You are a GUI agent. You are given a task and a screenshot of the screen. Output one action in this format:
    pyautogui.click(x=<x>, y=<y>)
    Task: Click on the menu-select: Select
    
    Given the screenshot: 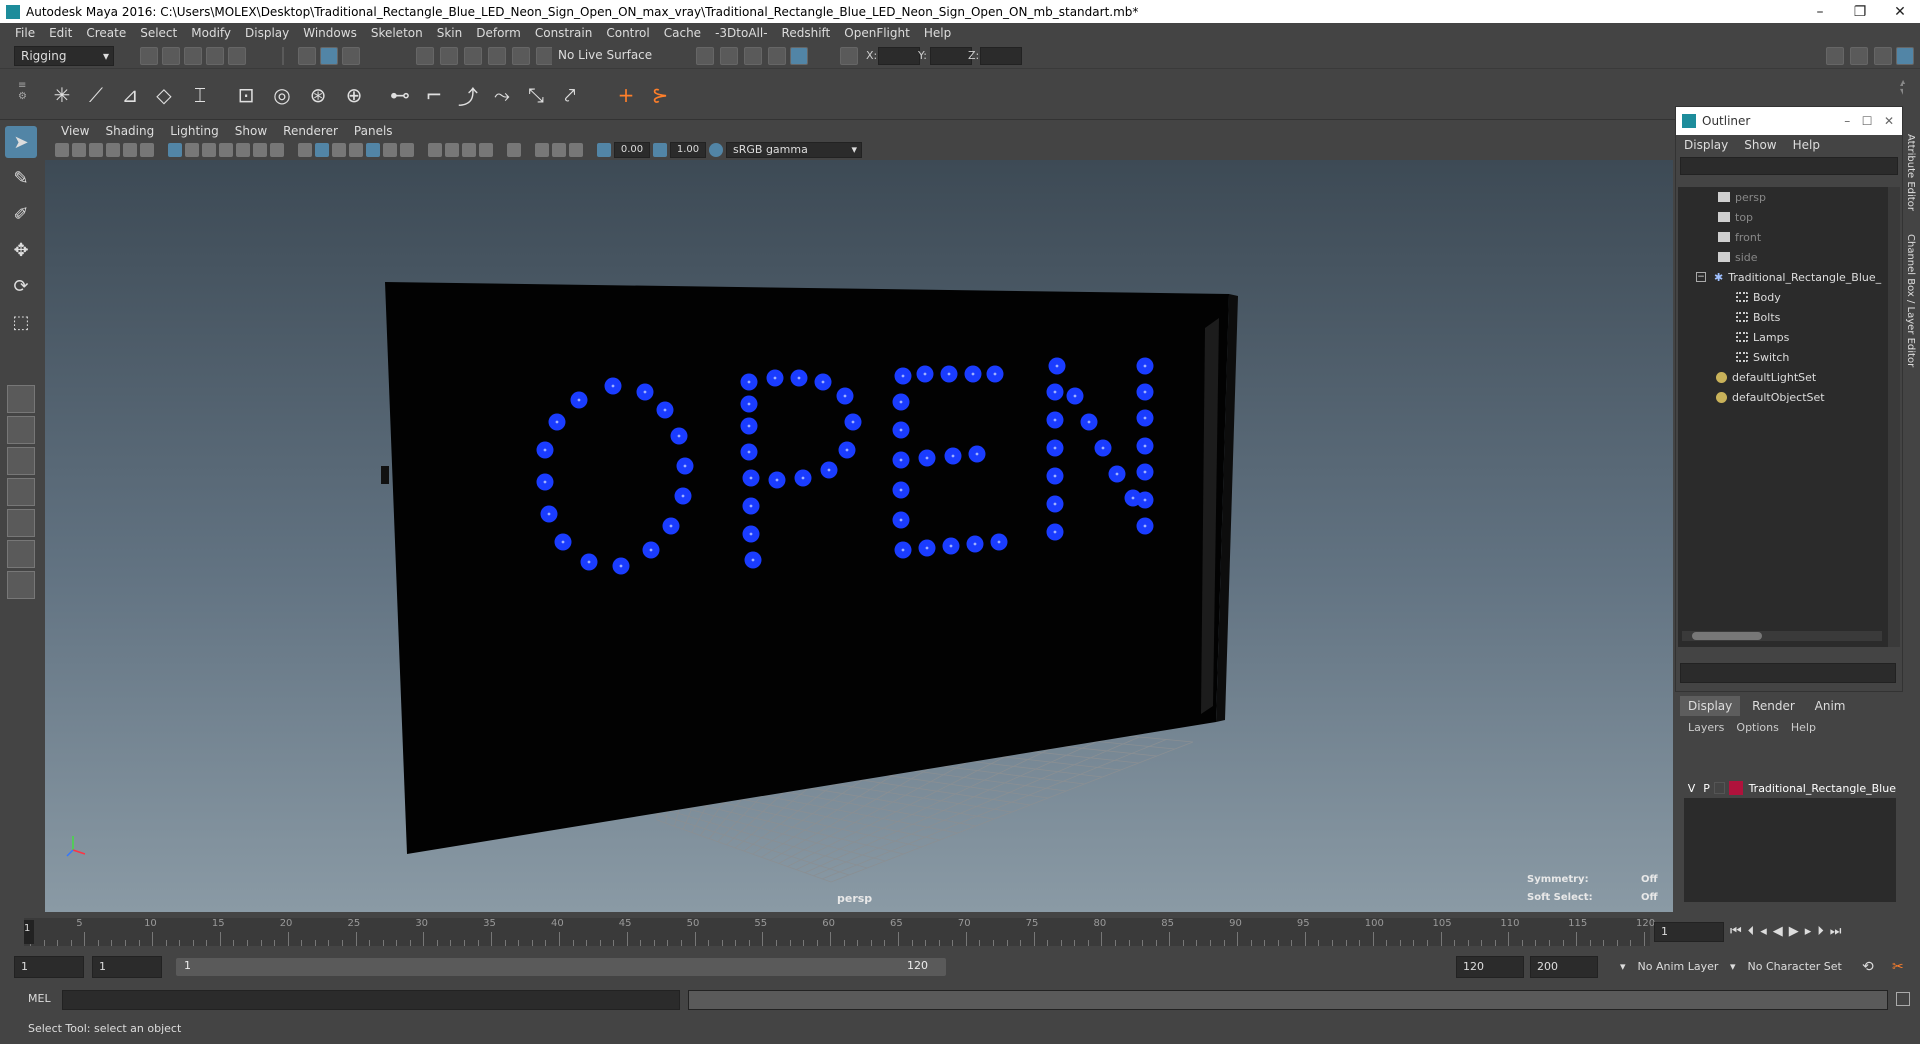 What is the action you would take?
    pyautogui.click(x=158, y=33)
    